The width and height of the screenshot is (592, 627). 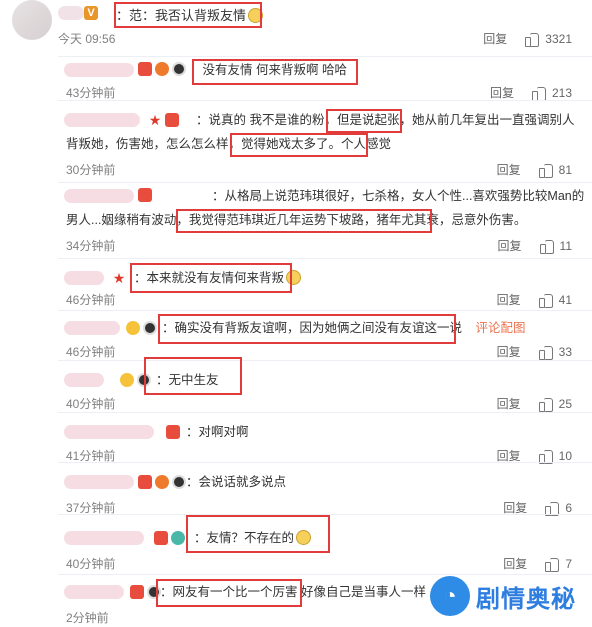 What do you see at coordinates (398, 196) in the screenshot?
I see `comment-text-line1: ：从格局上说范玮琪很好，七杀格，女人个性...喜欢强势比较Man的` at bounding box center [398, 196].